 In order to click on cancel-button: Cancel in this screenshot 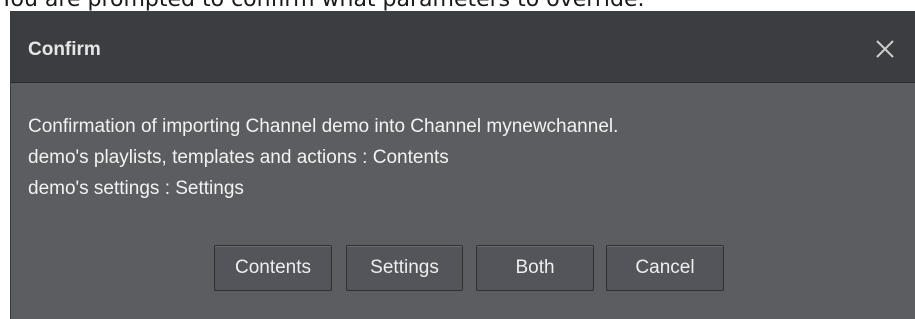, I will do `click(665, 268)`.